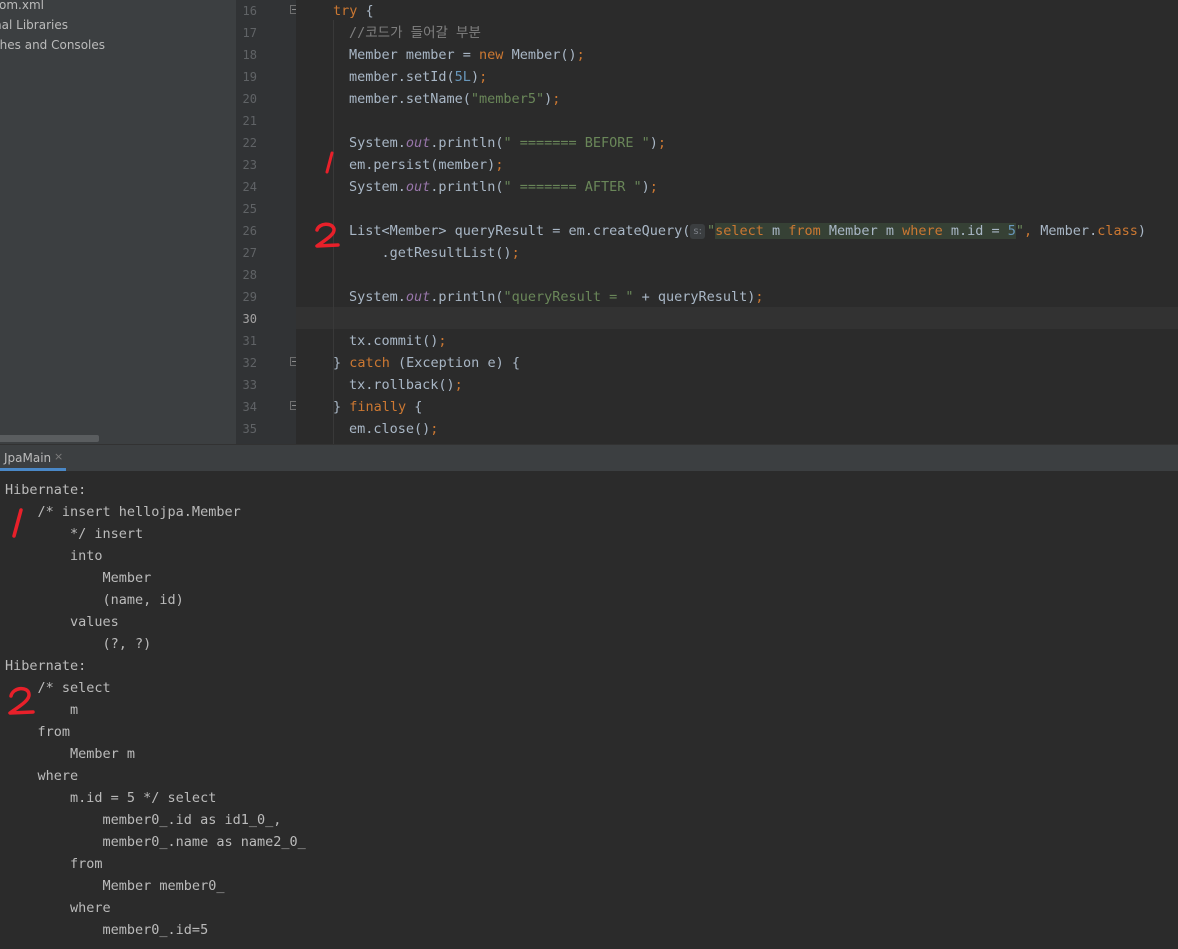  What do you see at coordinates (410, 99) in the screenshot?
I see `code-token: member.setName(` at bounding box center [410, 99].